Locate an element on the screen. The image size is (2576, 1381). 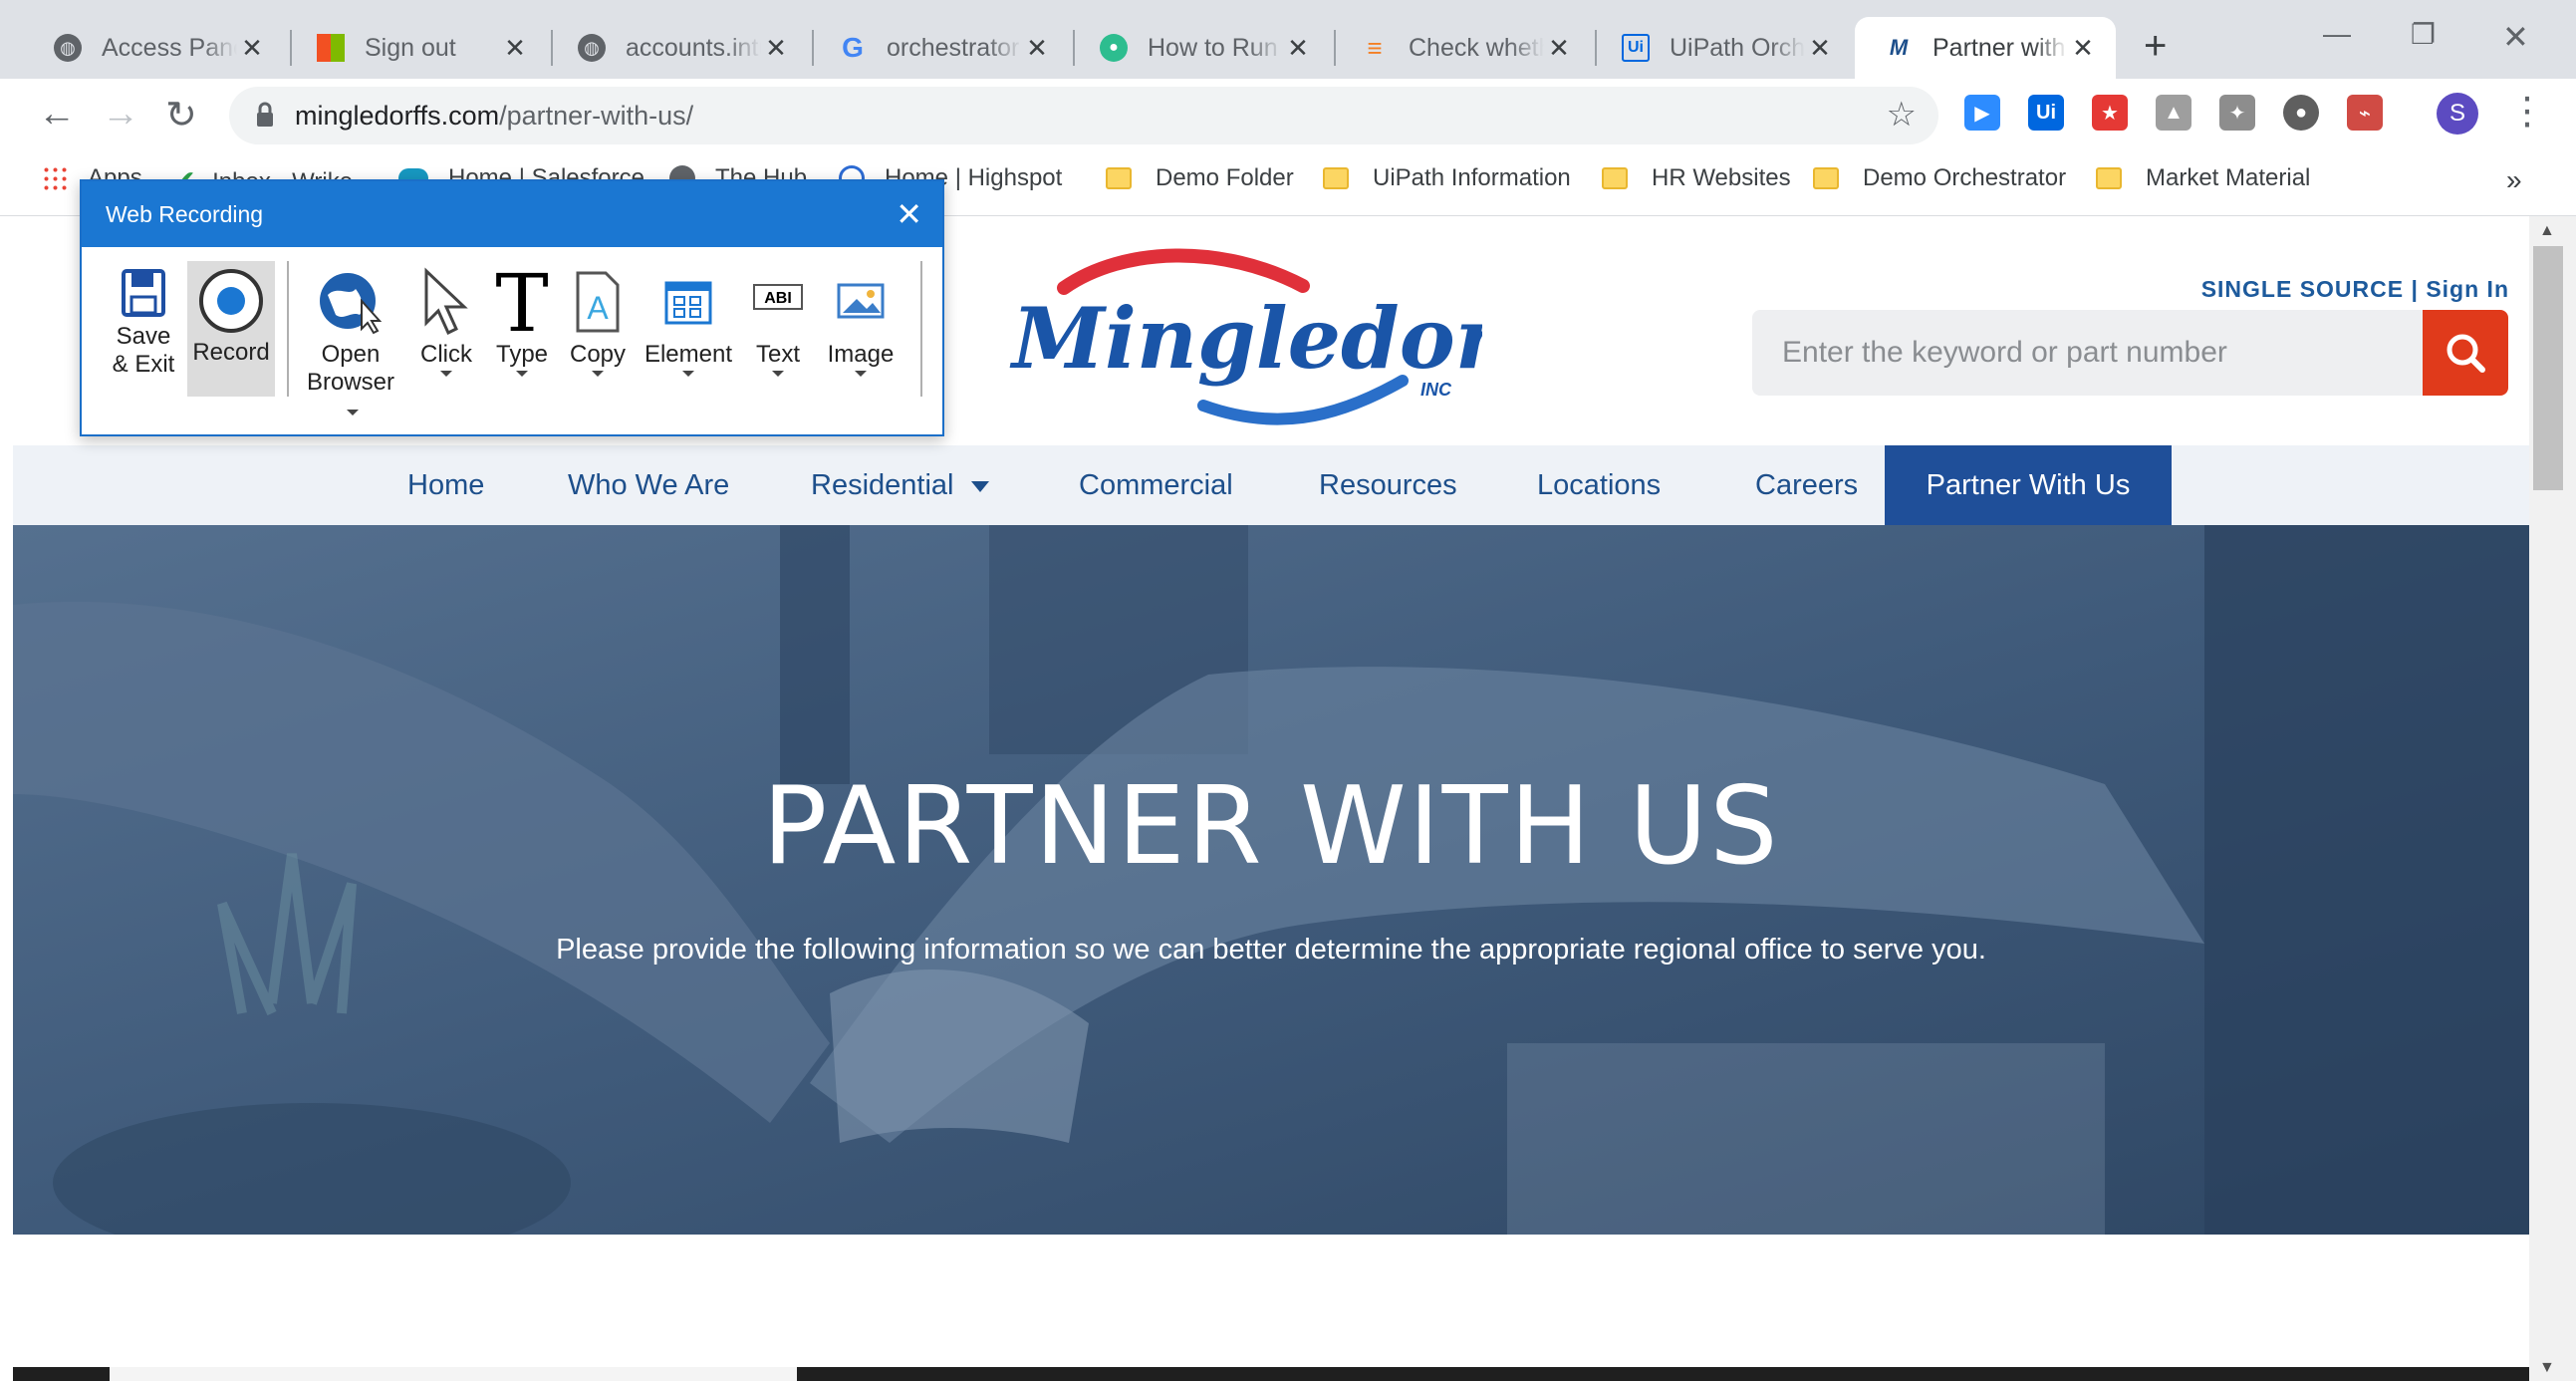
record-icon is located at coordinates (231, 301).